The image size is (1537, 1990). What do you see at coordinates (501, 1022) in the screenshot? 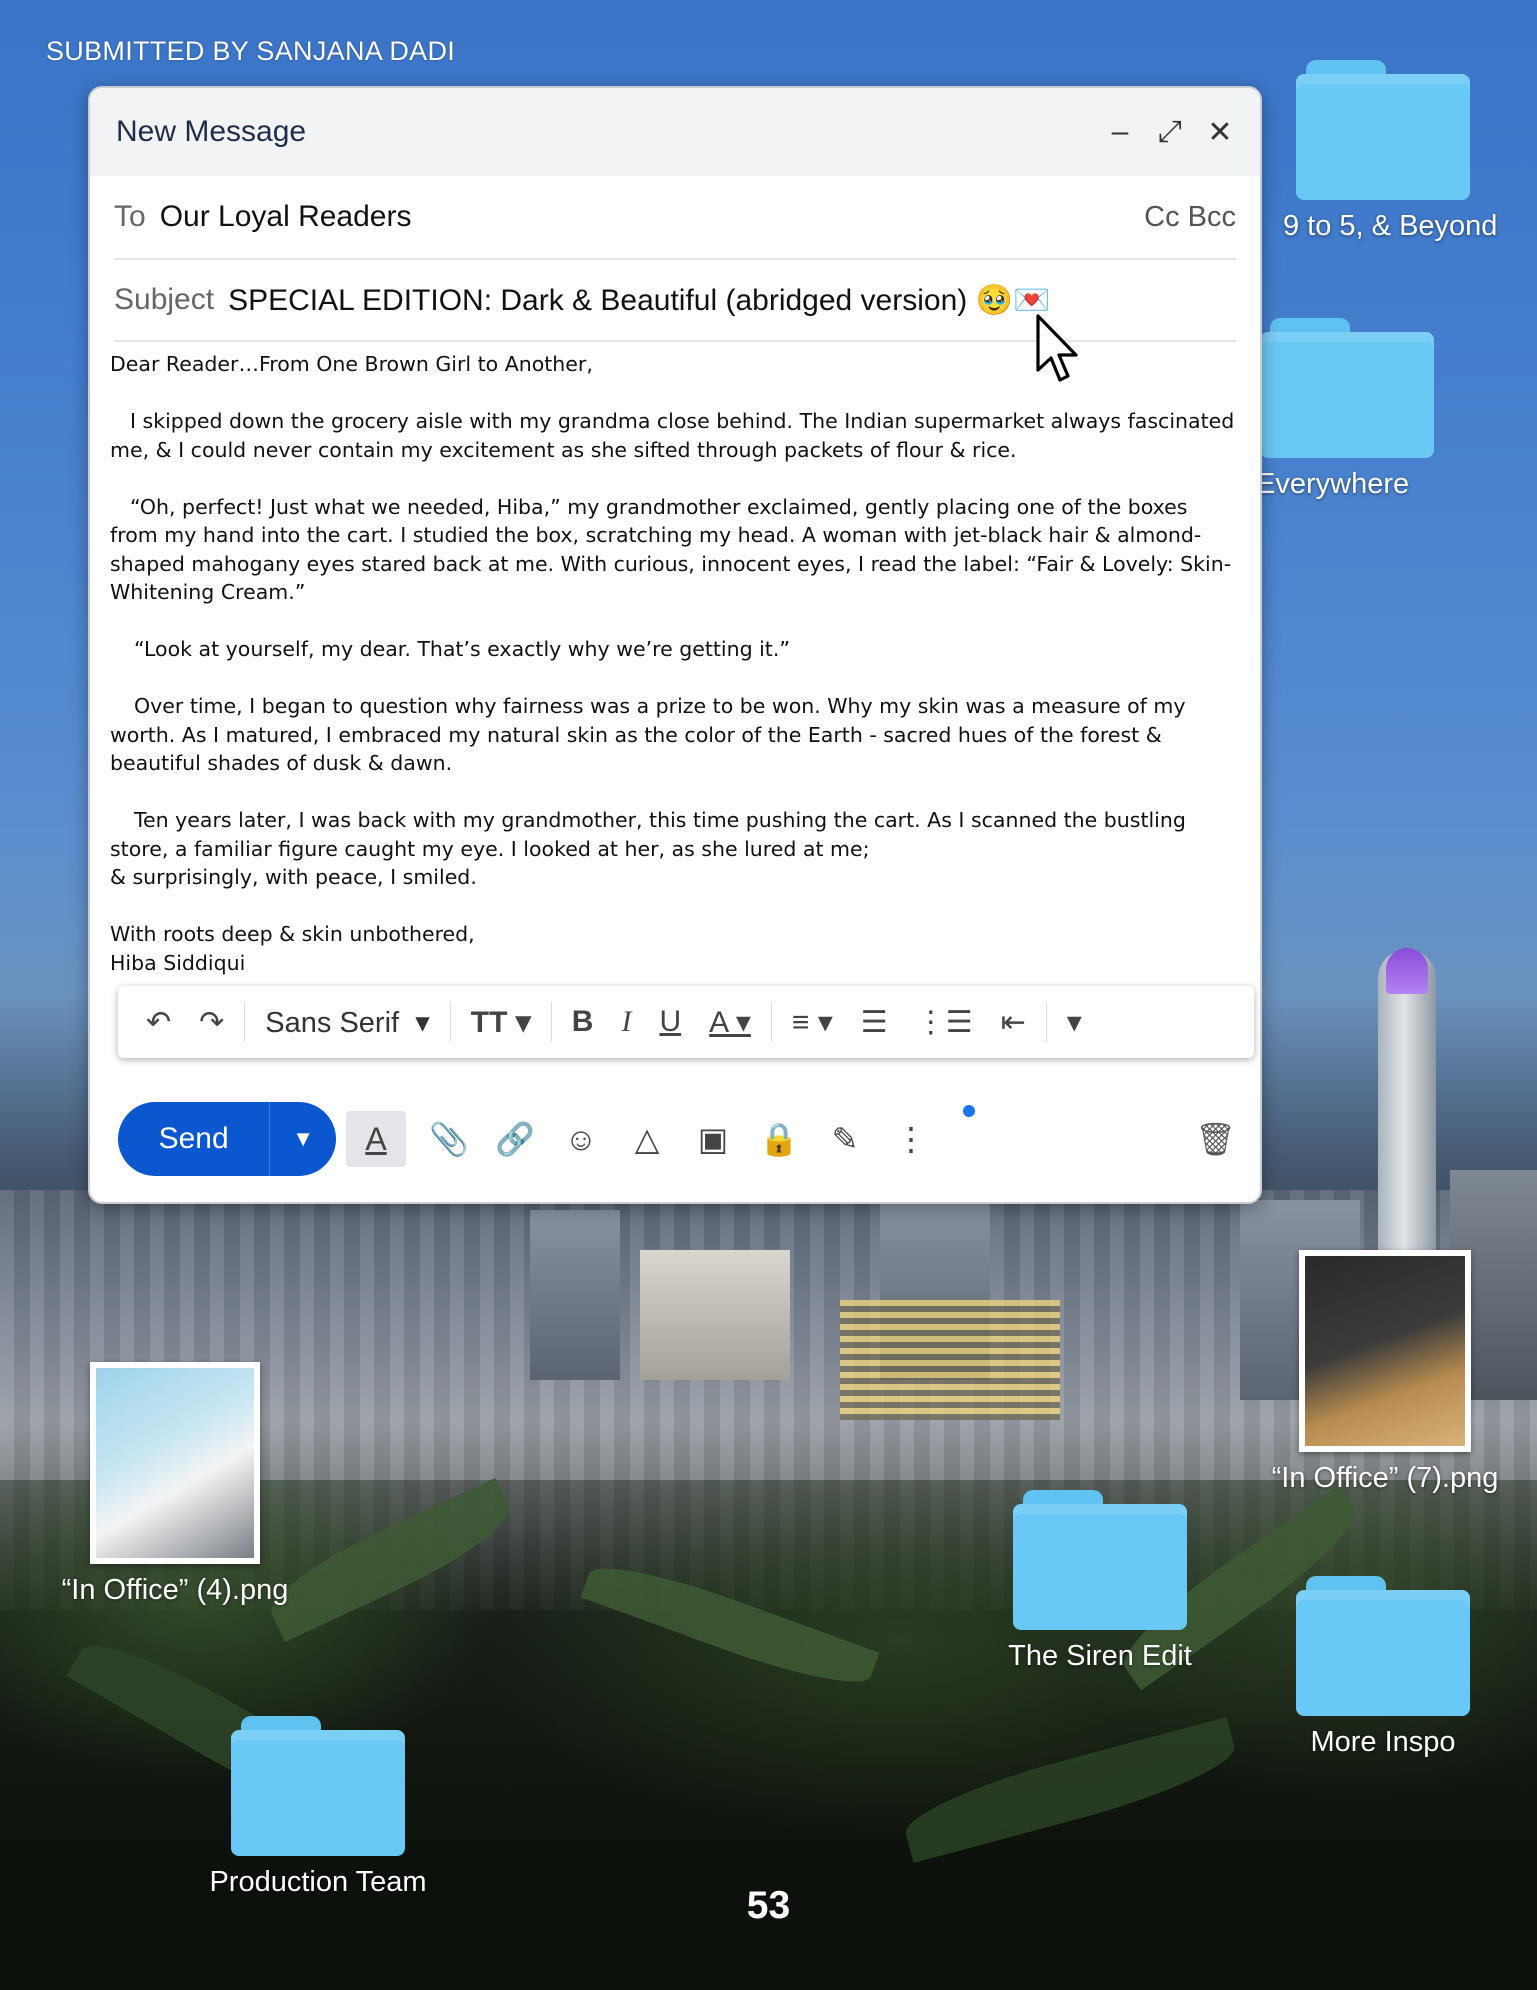
I see `font-size-icon: TT ▾` at bounding box center [501, 1022].